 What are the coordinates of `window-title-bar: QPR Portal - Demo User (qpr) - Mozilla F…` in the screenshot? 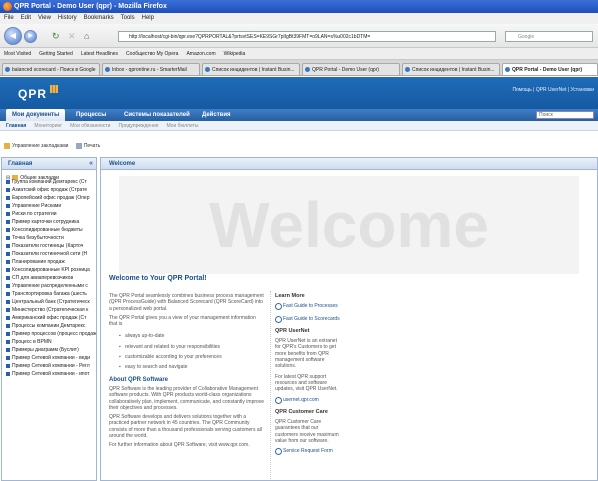 It's located at (299, 6).